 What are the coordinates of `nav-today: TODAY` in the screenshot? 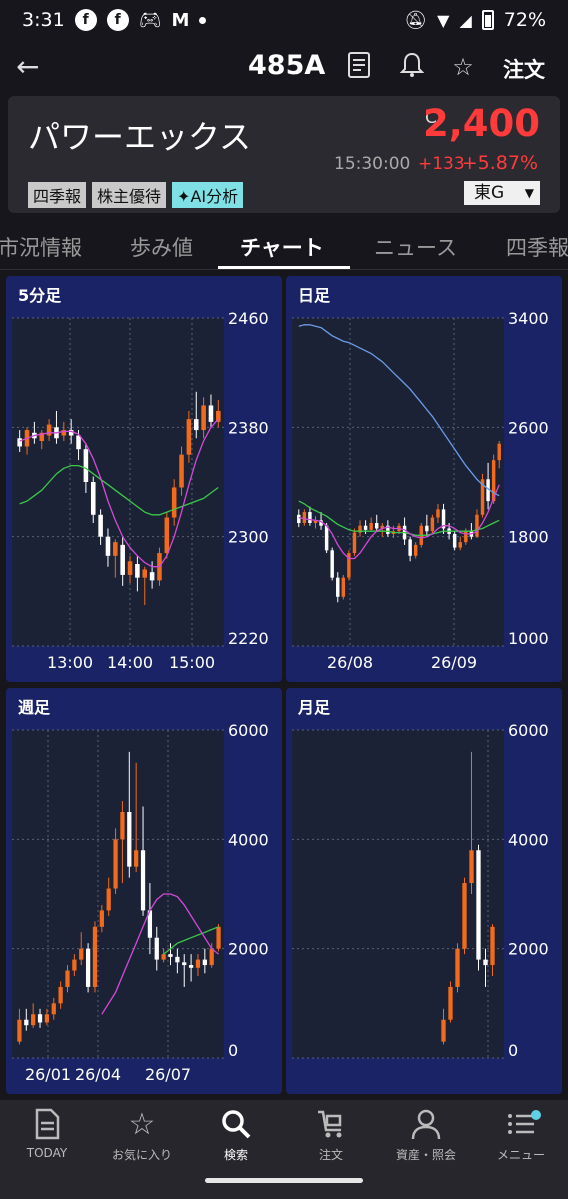 It's located at (48, 1134).